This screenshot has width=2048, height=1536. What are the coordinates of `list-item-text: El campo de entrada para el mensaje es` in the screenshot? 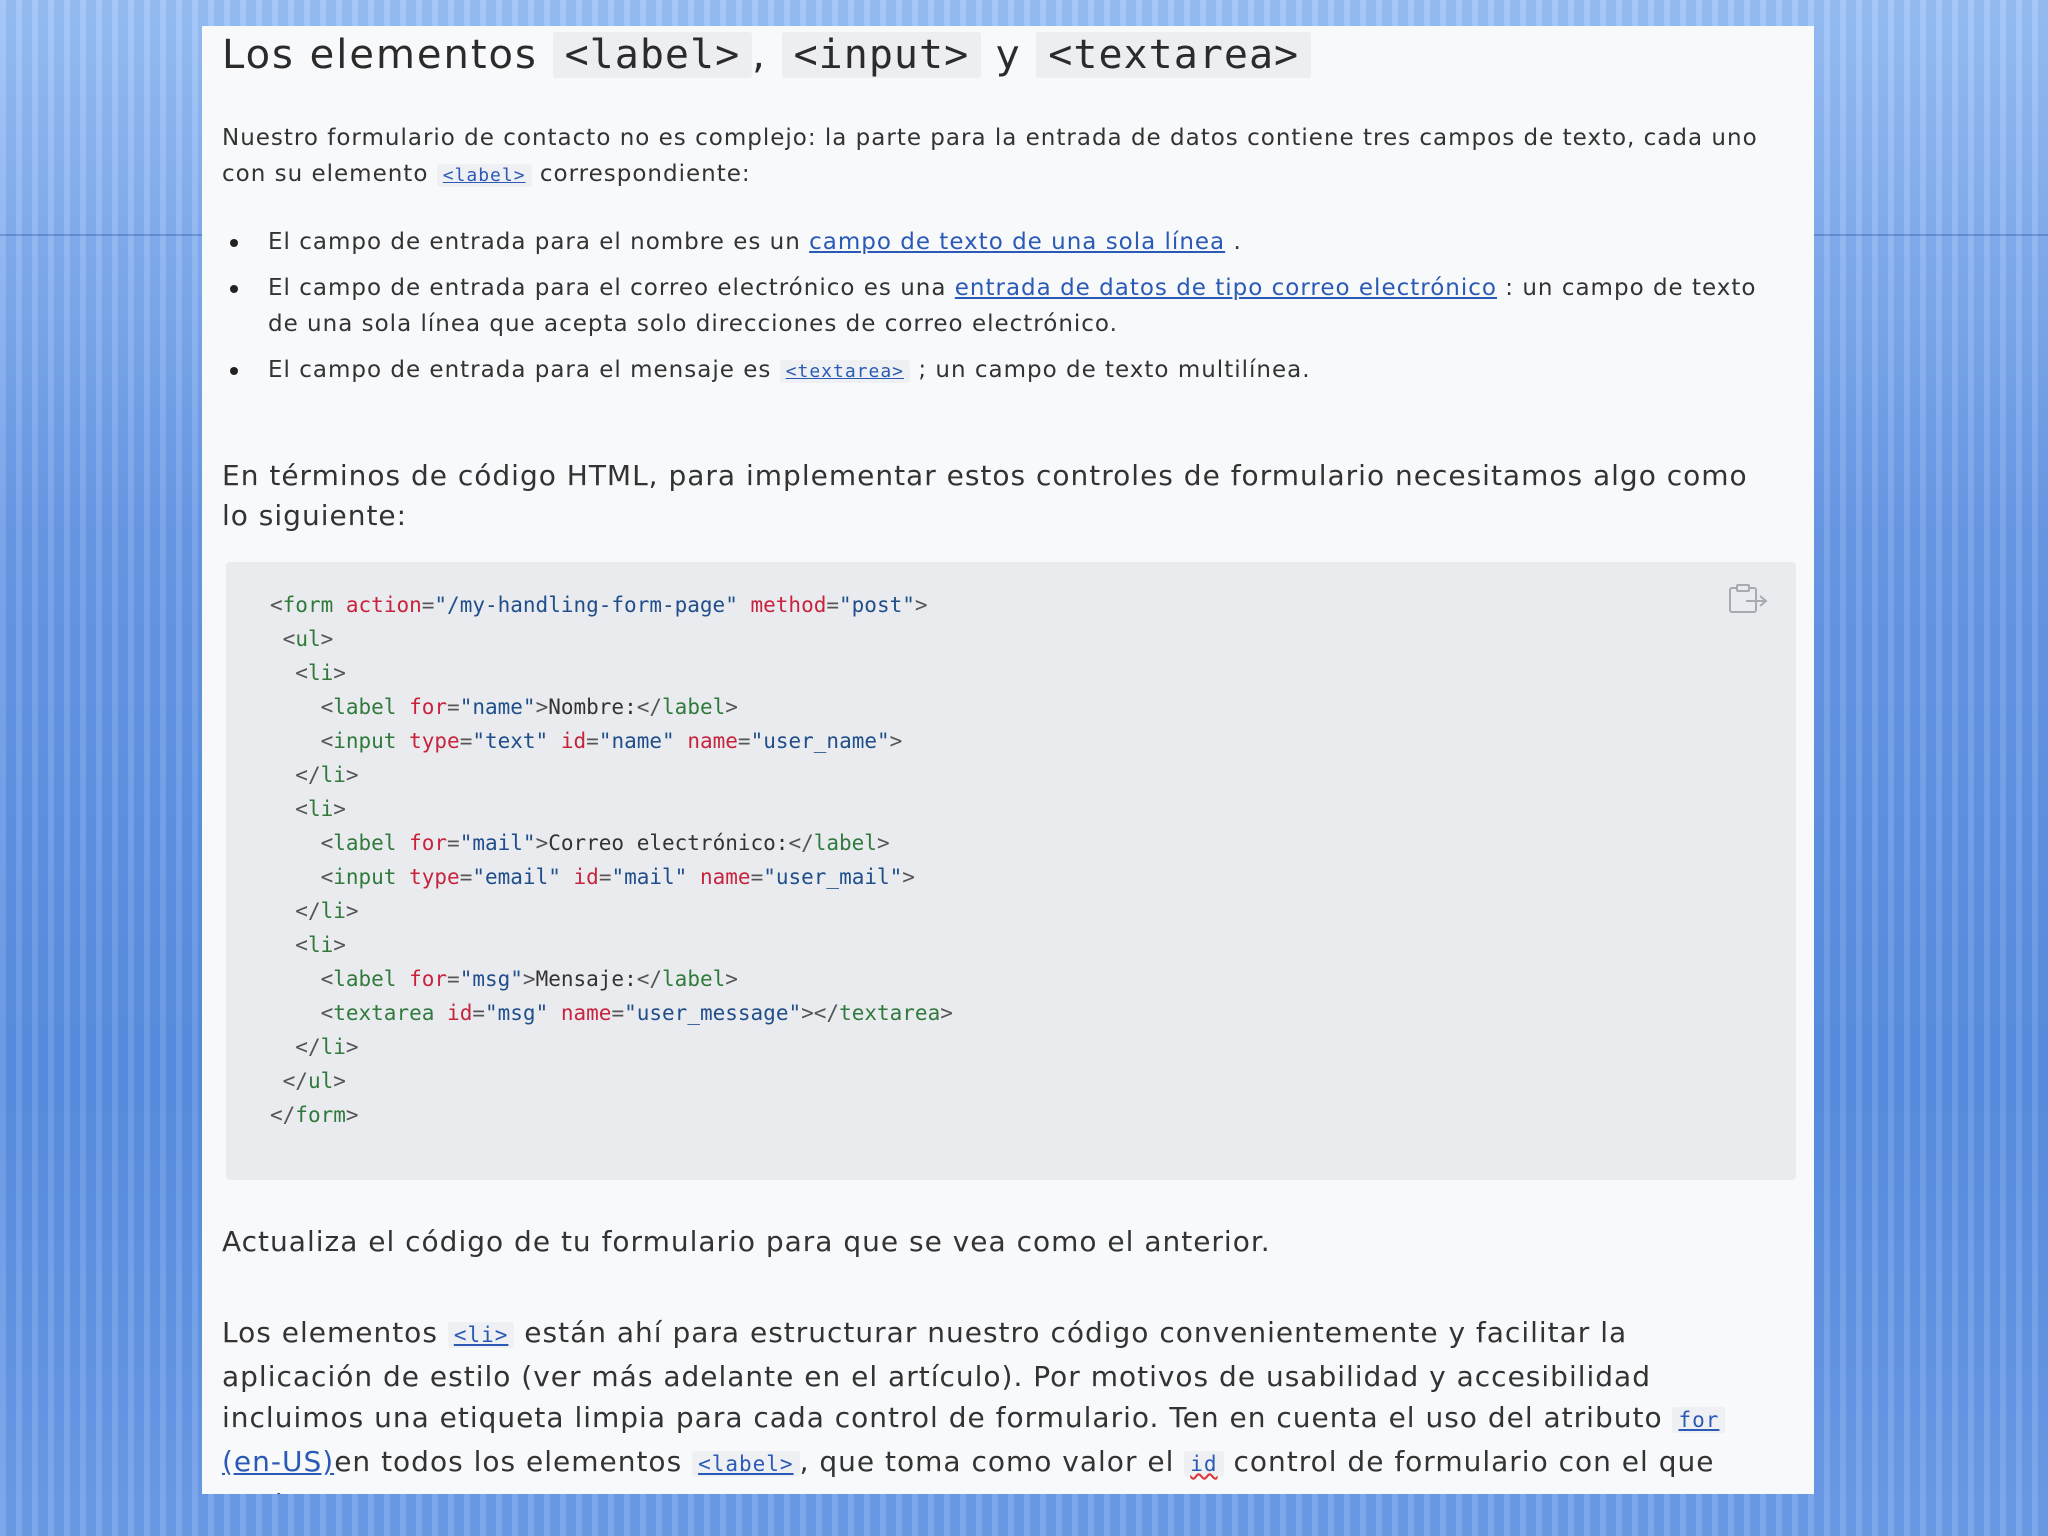 It's located at (524, 370).